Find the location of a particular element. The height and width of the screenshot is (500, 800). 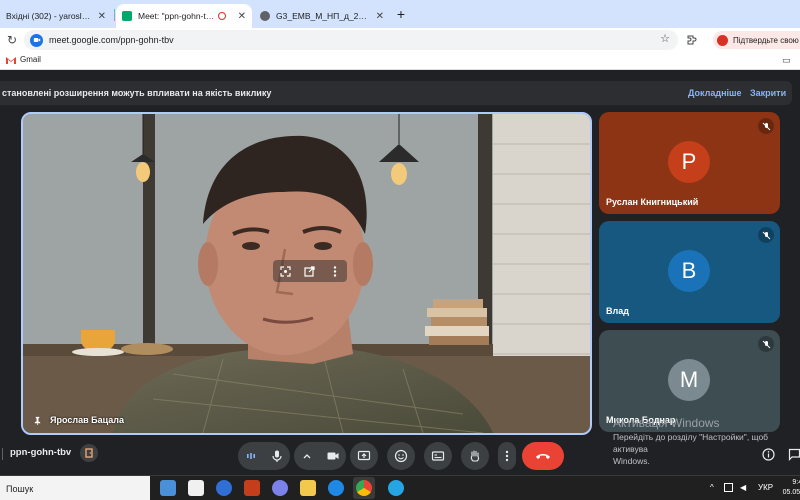

tab-meet: Meet: "ppn-gohn-tbv" ✕ is located at coordinates (184, 16).